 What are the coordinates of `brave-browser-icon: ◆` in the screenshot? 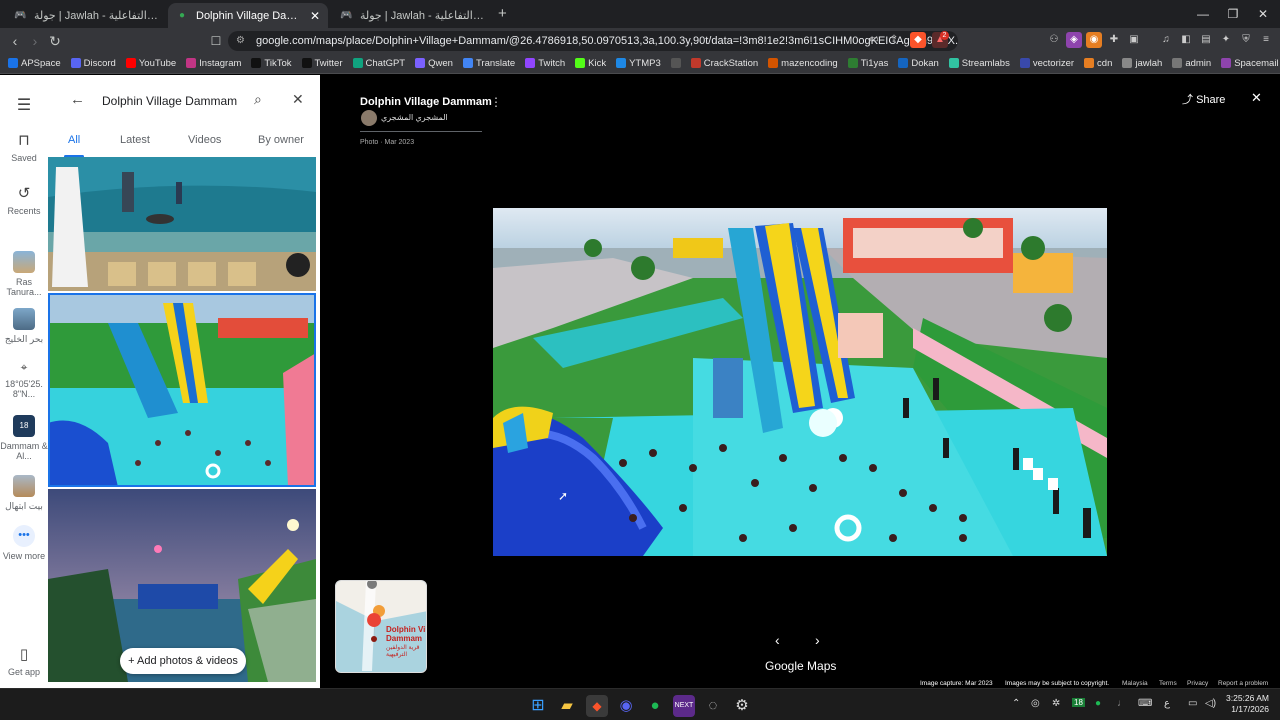 It's located at (597, 706).